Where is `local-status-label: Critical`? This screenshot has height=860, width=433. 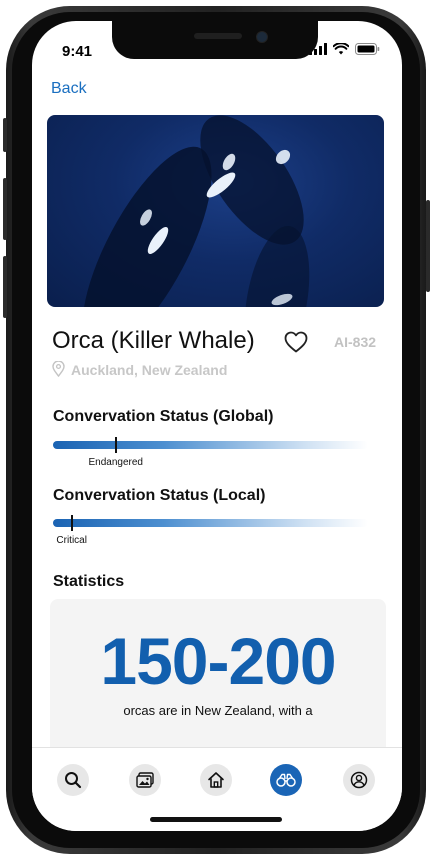 local-status-label: Critical is located at coordinates (71, 540).